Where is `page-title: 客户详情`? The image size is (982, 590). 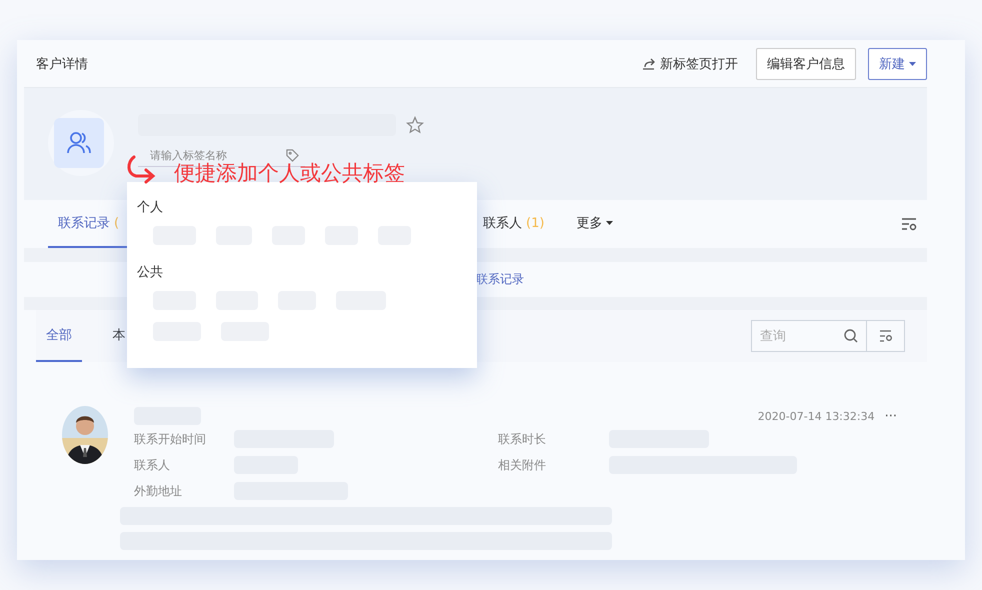
page-title: 客户详情 is located at coordinates (62, 64).